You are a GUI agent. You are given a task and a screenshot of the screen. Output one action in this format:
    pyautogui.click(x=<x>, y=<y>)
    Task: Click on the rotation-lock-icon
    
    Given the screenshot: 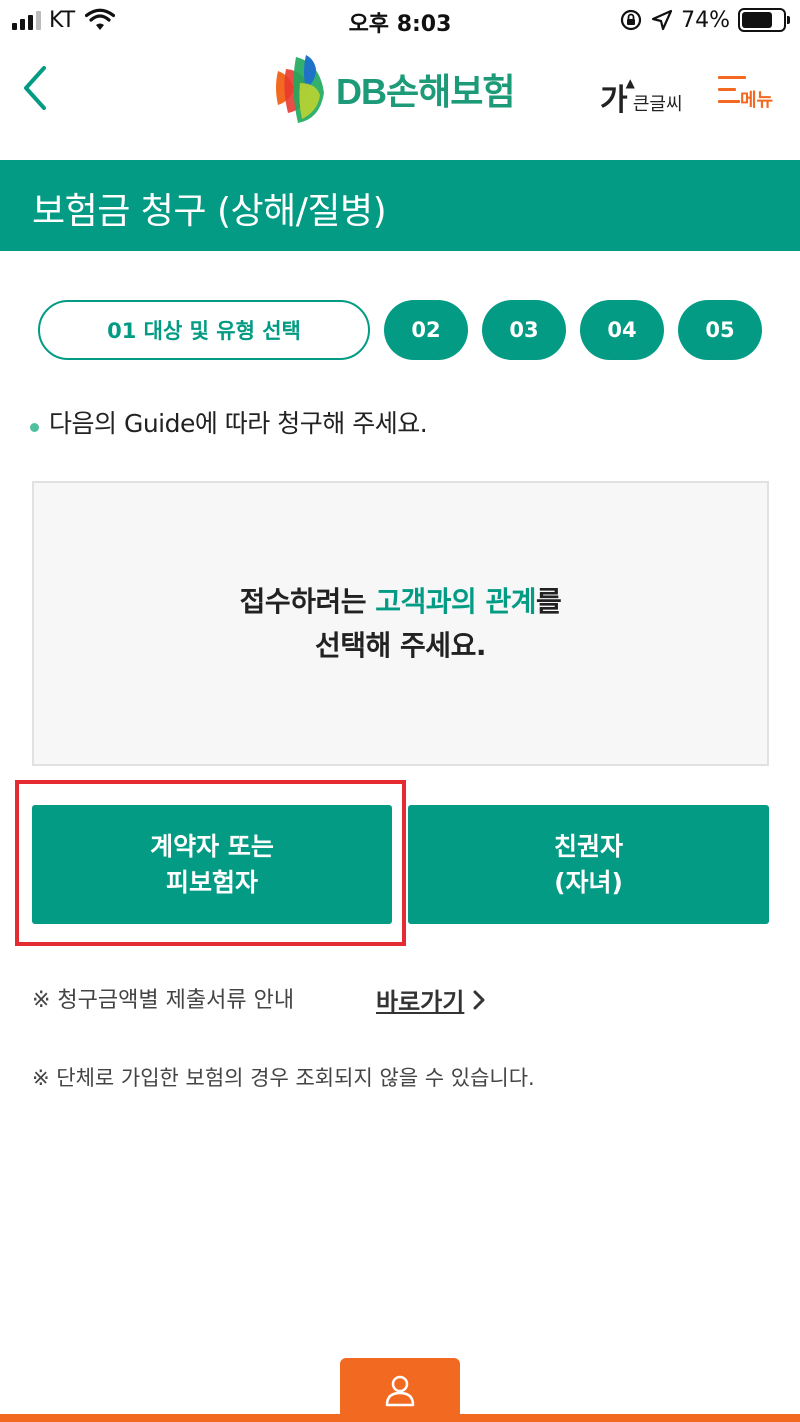 What is the action you would take?
    pyautogui.click(x=631, y=20)
    